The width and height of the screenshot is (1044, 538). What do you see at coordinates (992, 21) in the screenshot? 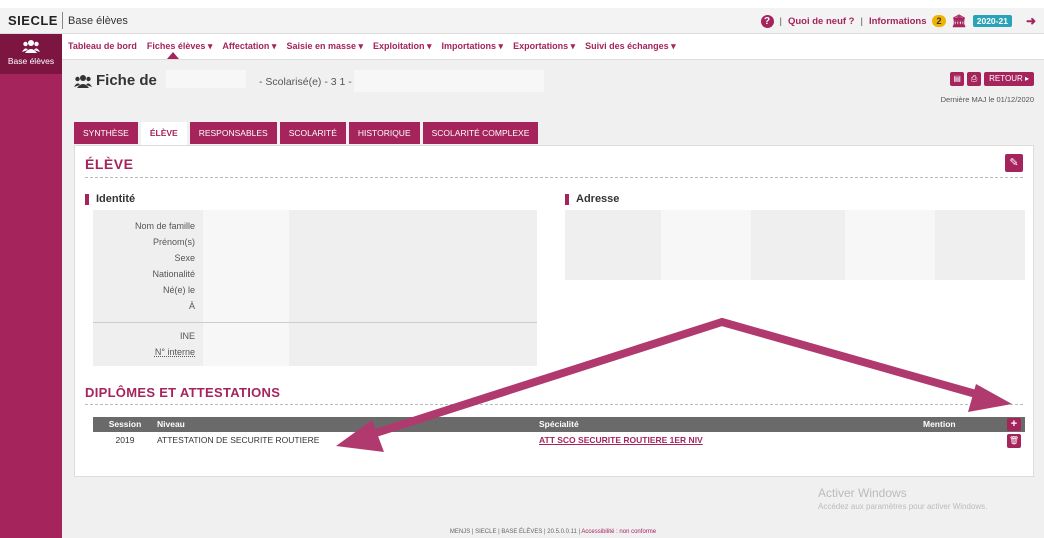
I see `school-year-badge: 2020-21` at bounding box center [992, 21].